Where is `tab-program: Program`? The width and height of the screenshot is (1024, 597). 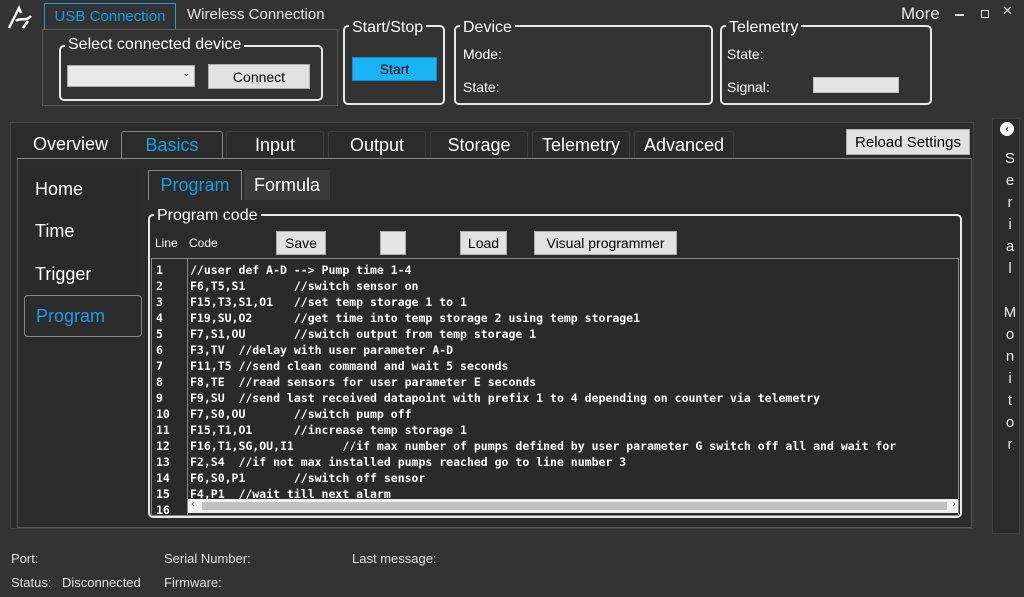 tab-program: Program is located at coordinates (195, 185).